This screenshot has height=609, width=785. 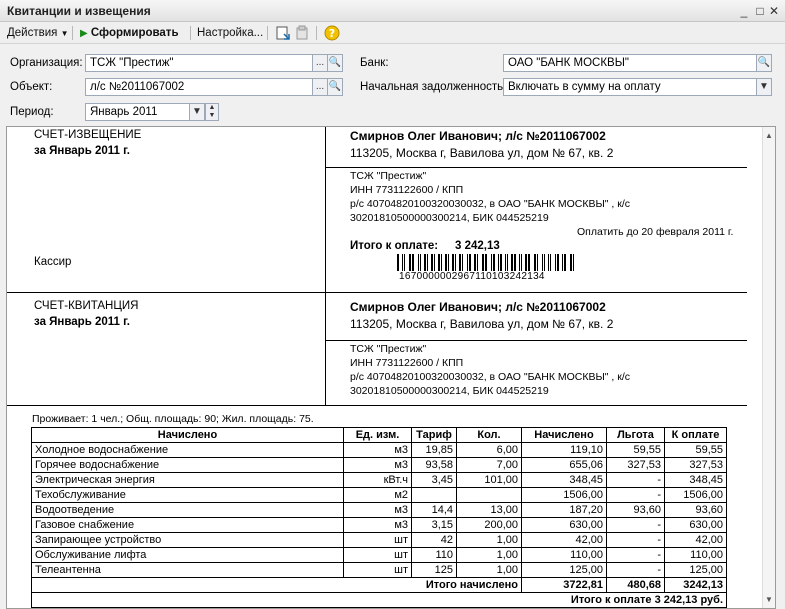 I want to click on table-cell: 93,58, so click(x=434, y=465).